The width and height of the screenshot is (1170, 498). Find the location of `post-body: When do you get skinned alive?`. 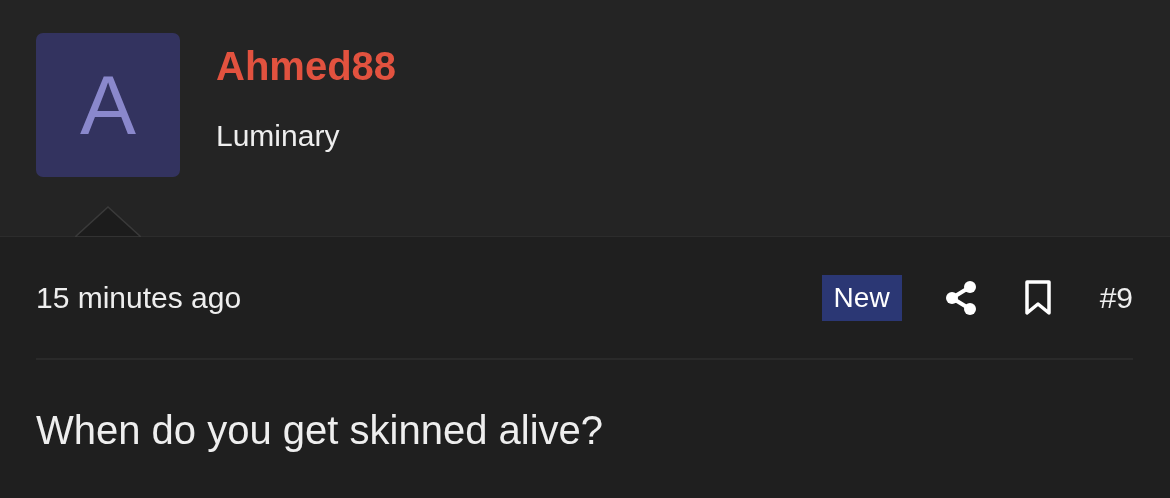

post-body: When do you get skinned alive? is located at coordinates (320, 430).